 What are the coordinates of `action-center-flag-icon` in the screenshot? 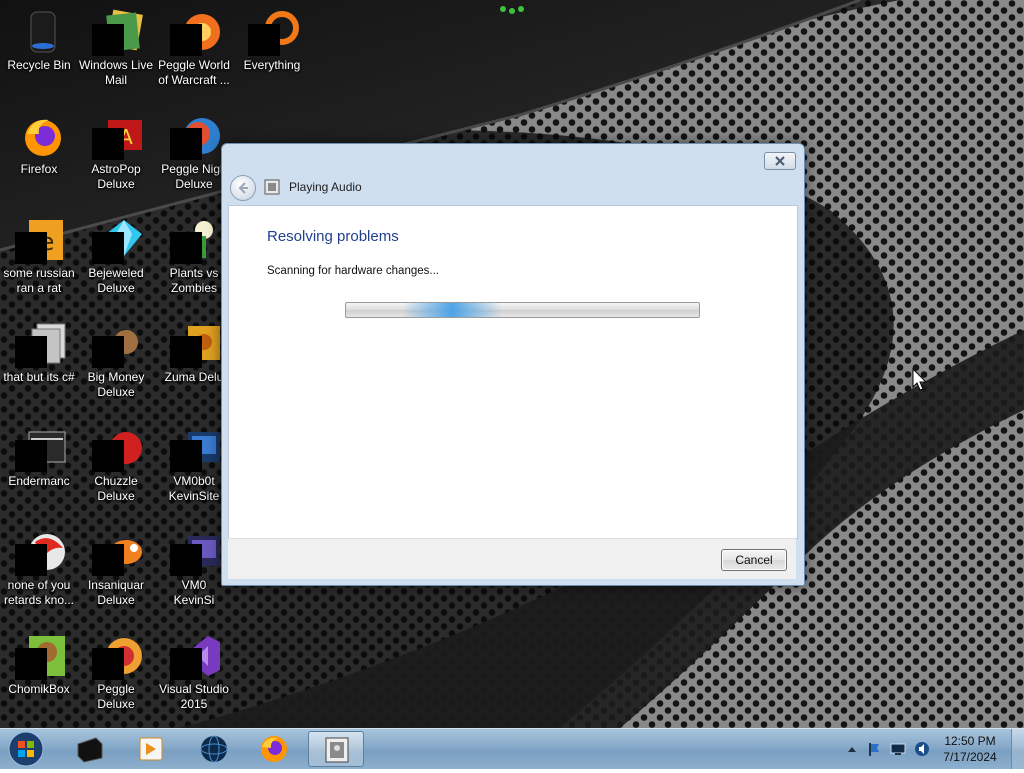 It's located at (874, 749).